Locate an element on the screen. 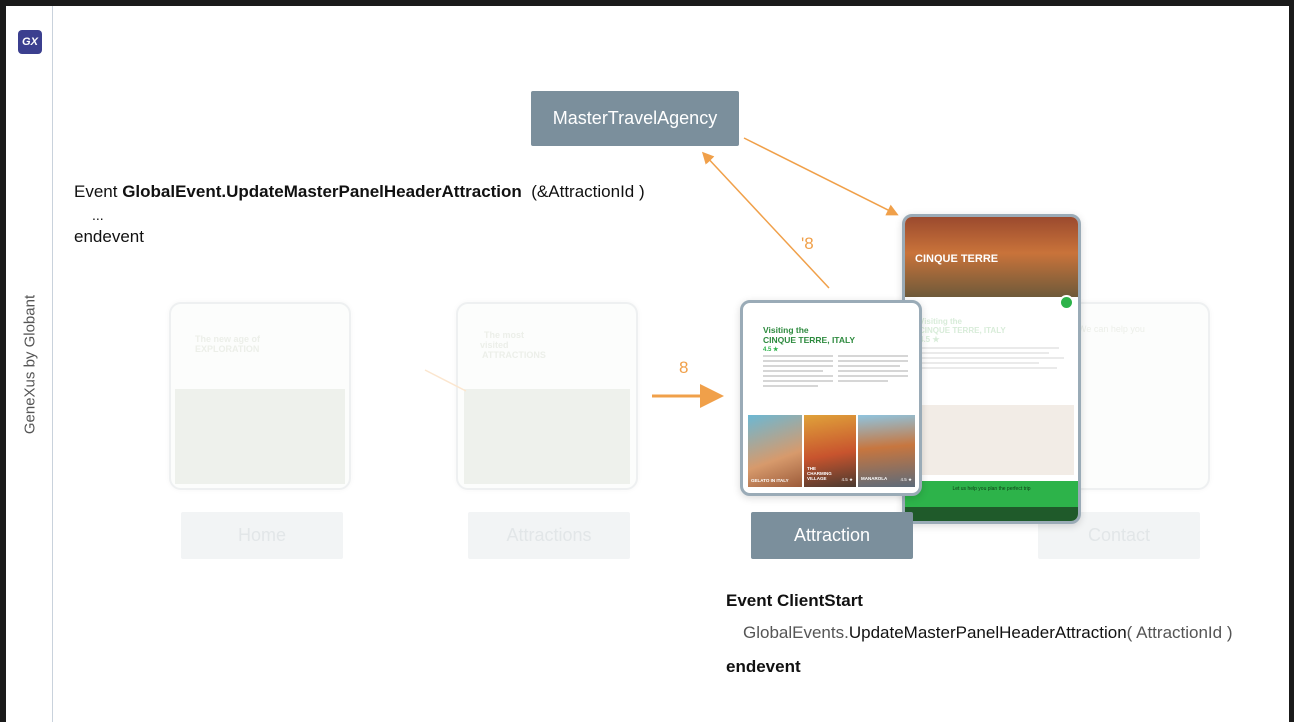 This screenshot has height=722, width=1294. flow-arrows is located at coordinates (661, 272).